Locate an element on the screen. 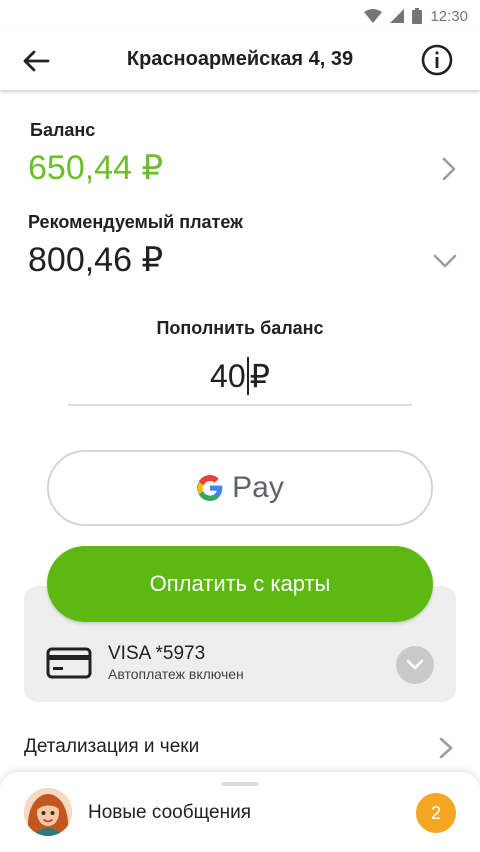 This screenshot has width=480, height=852. page-title: Красноармейская 4, 39 is located at coordinates (240, 59).